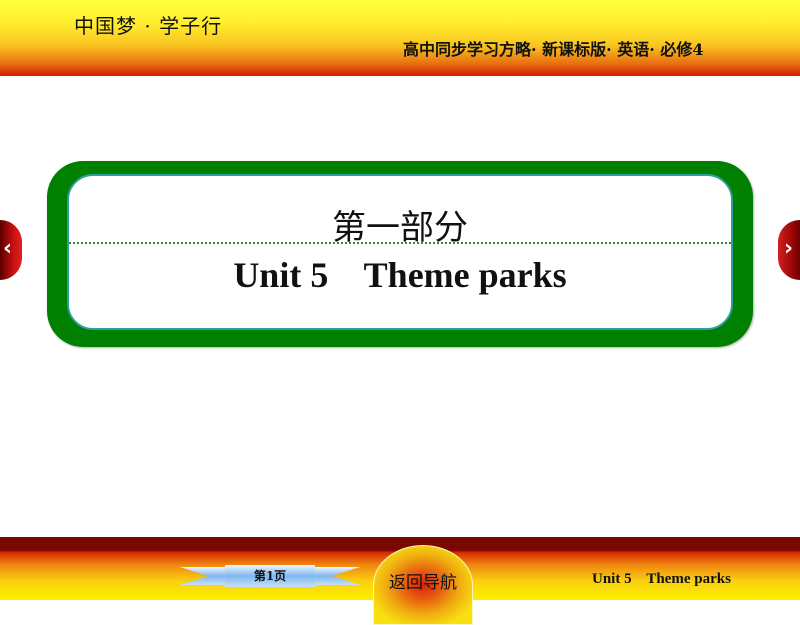 The width and height of the screenshot is (800, 625). Describe the element at coordinates (400, 38) in the screenshot. I see `header-bar: 中国梦 · 学子行 高中同步学习方略· 新课标版· 英语· 必修4` at that location.